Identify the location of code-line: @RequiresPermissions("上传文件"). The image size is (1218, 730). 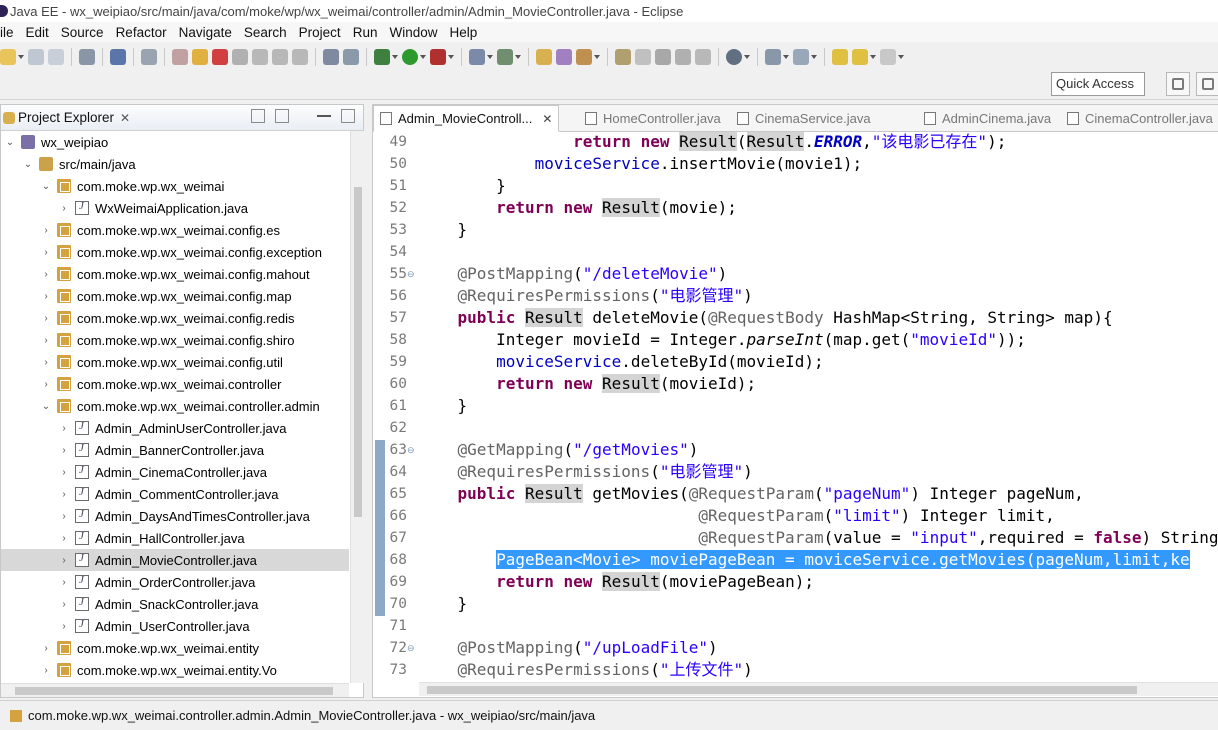
(818, 670).